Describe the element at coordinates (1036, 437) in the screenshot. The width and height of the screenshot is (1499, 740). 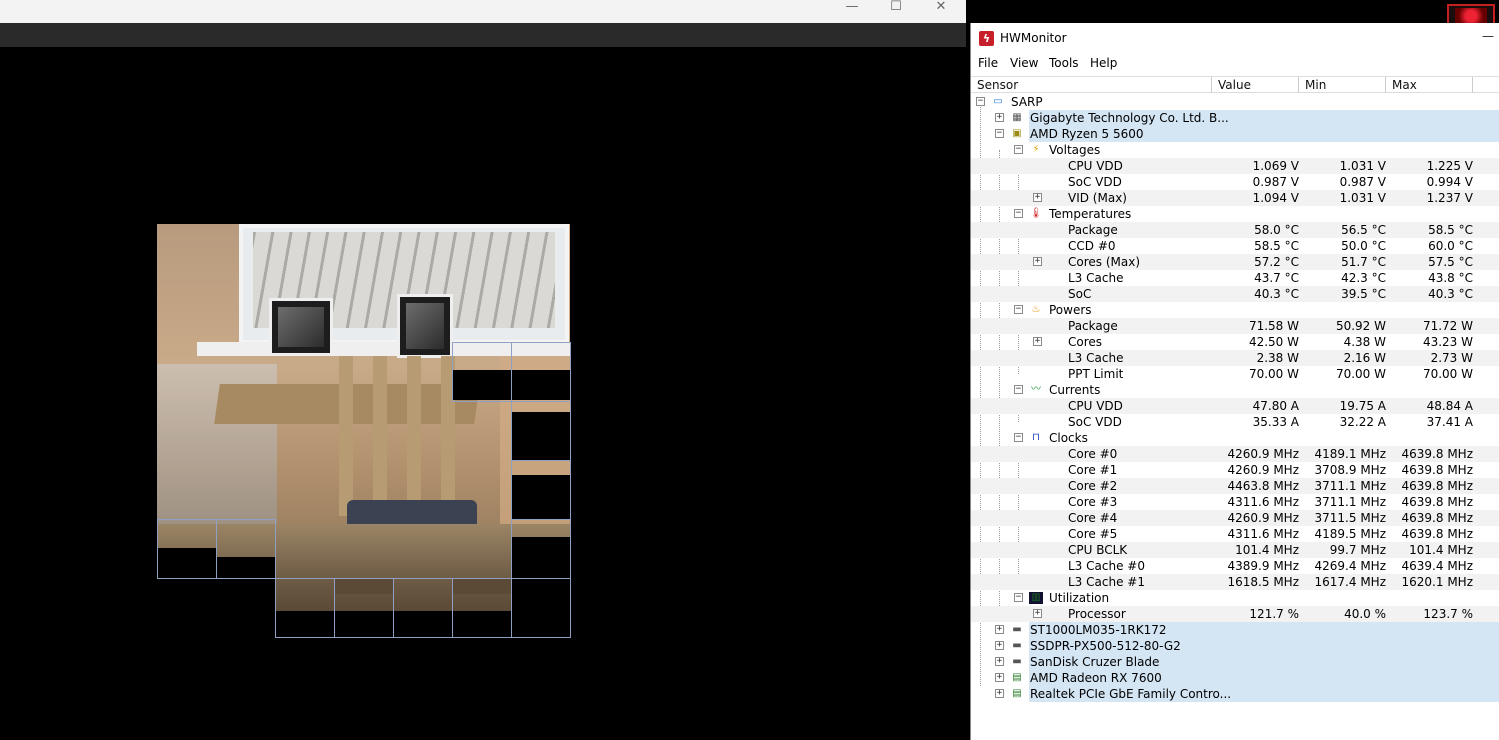
I see `clock-wave-icon: ⊓` at that location.